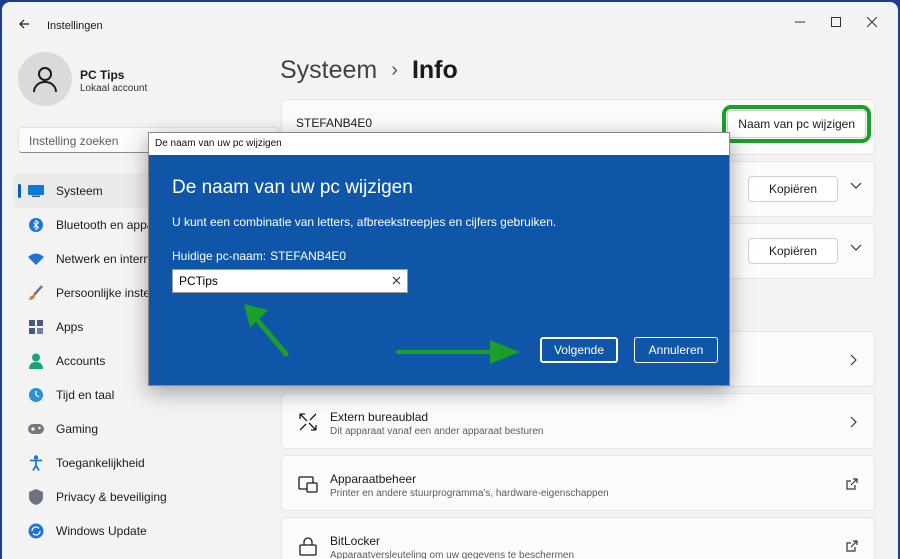  I want to click on active-indicator, so click(19, 191).